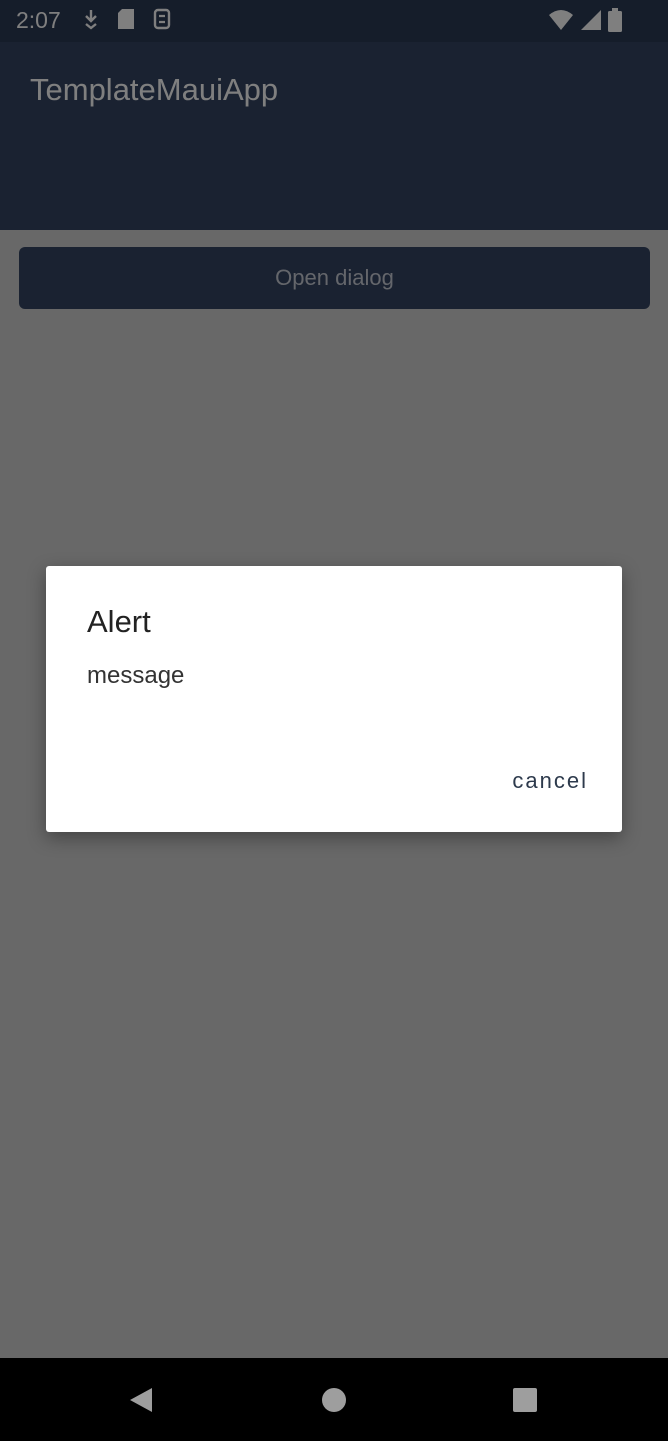 This screenshot has width=668, height=1441. What do you see at coordinates (525, 1400) in the screenshot?
I see `recents-icon` at bounding box center [525, 1400].